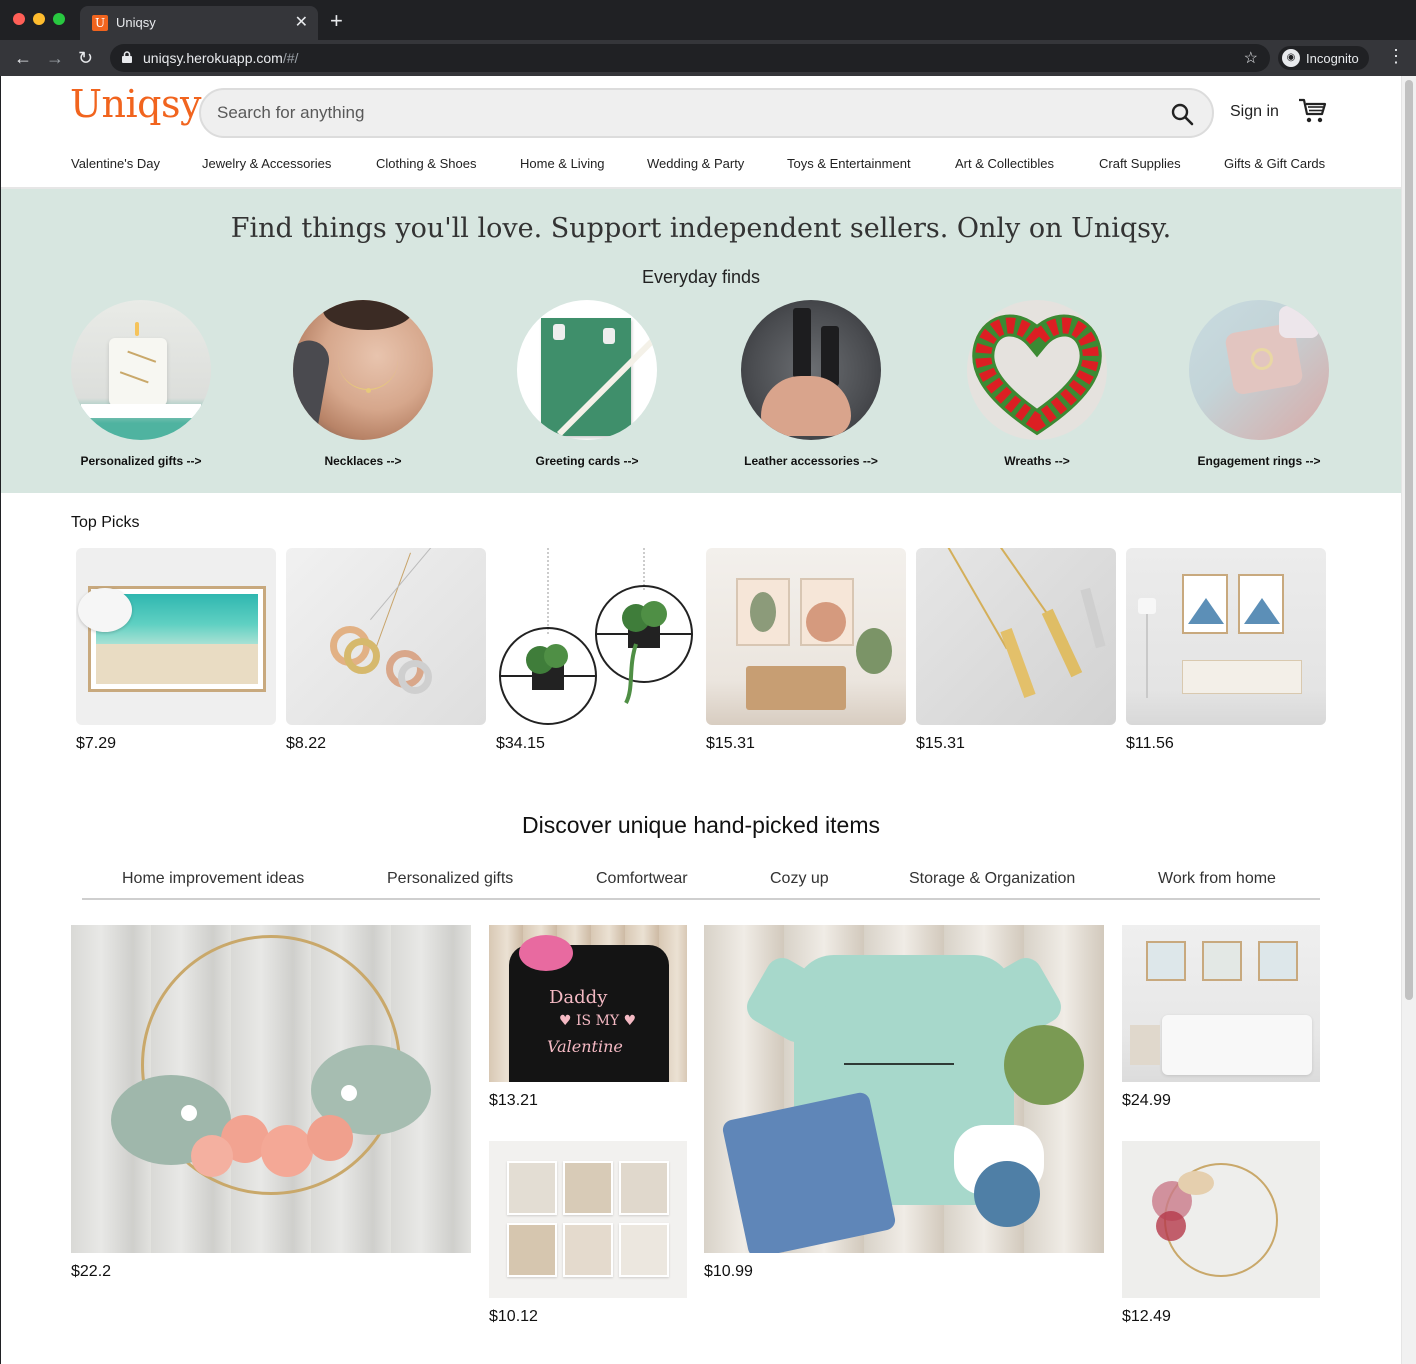 This screenshot has width=1416, height=1364. What do you see at coordinates (426, 163) in the screenshot?
I see `category-clothing: Clothing & Shoes` at bounding box center [426, 163].